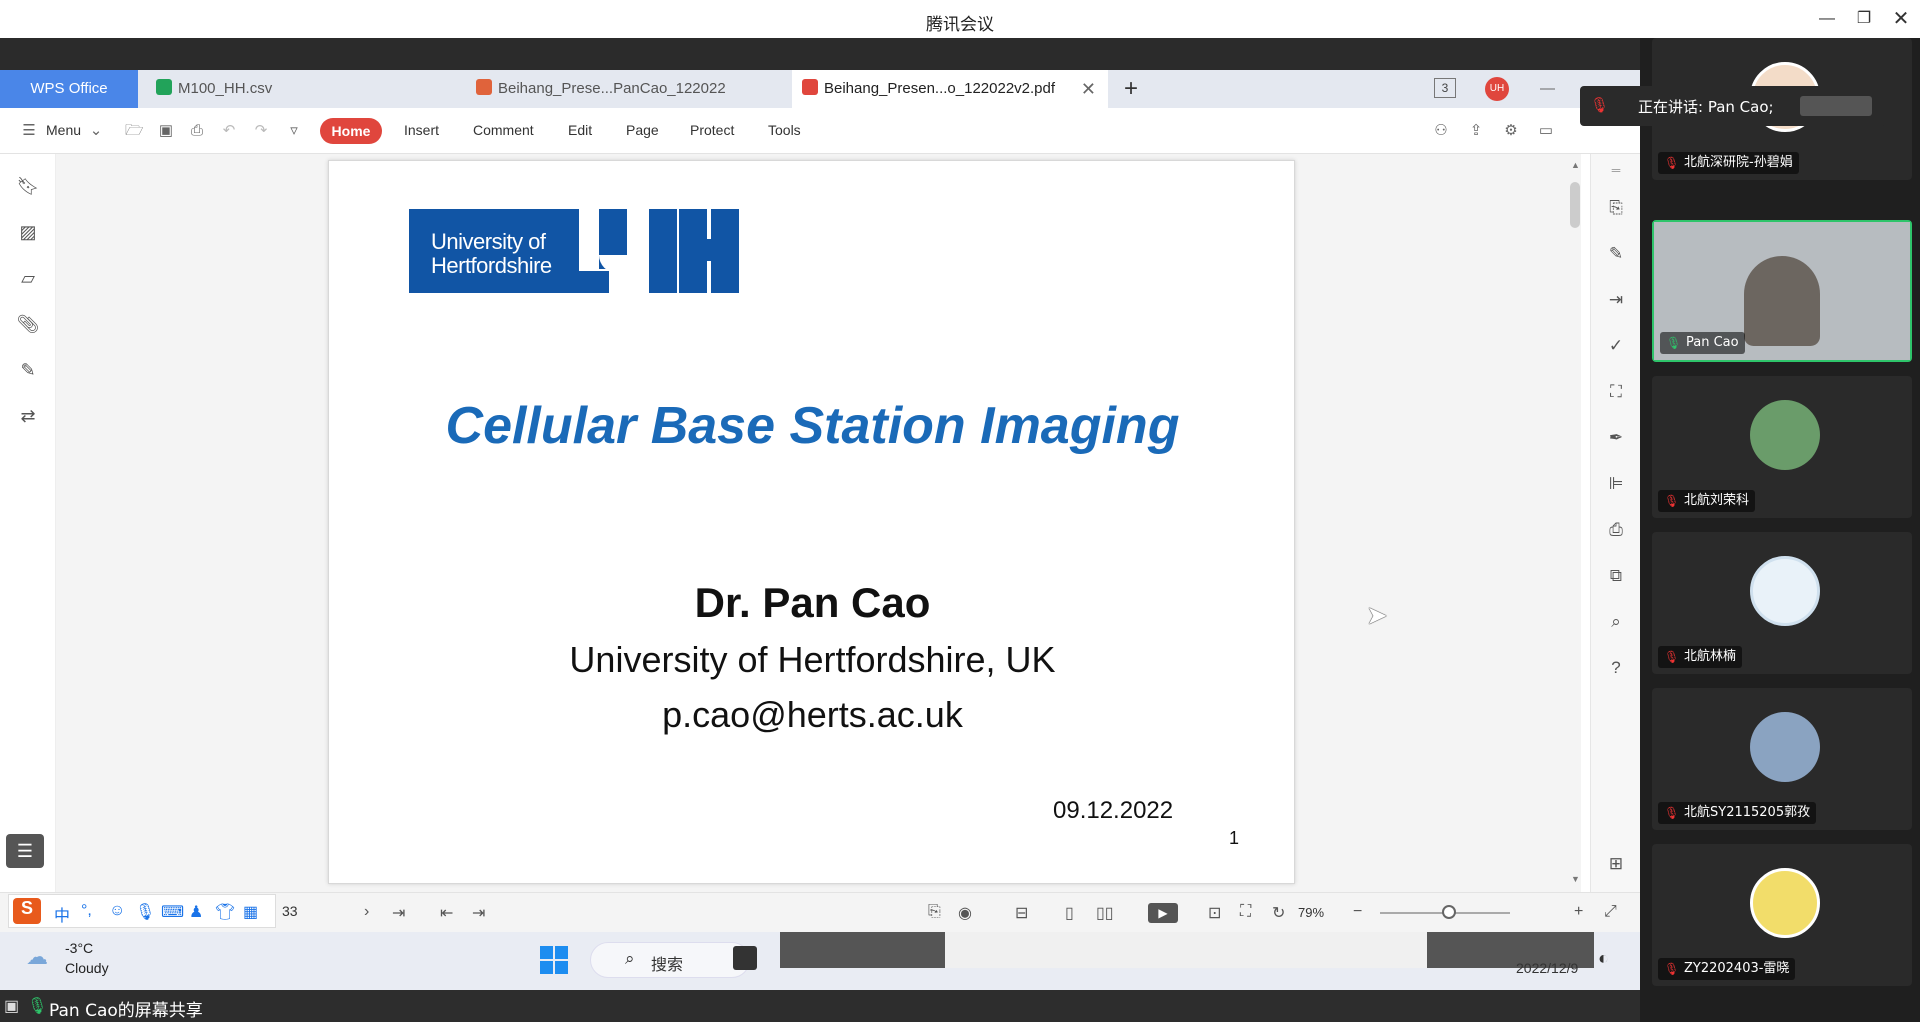  I want to click on fullscreen-icon: ⤢, so click(1610, 912).